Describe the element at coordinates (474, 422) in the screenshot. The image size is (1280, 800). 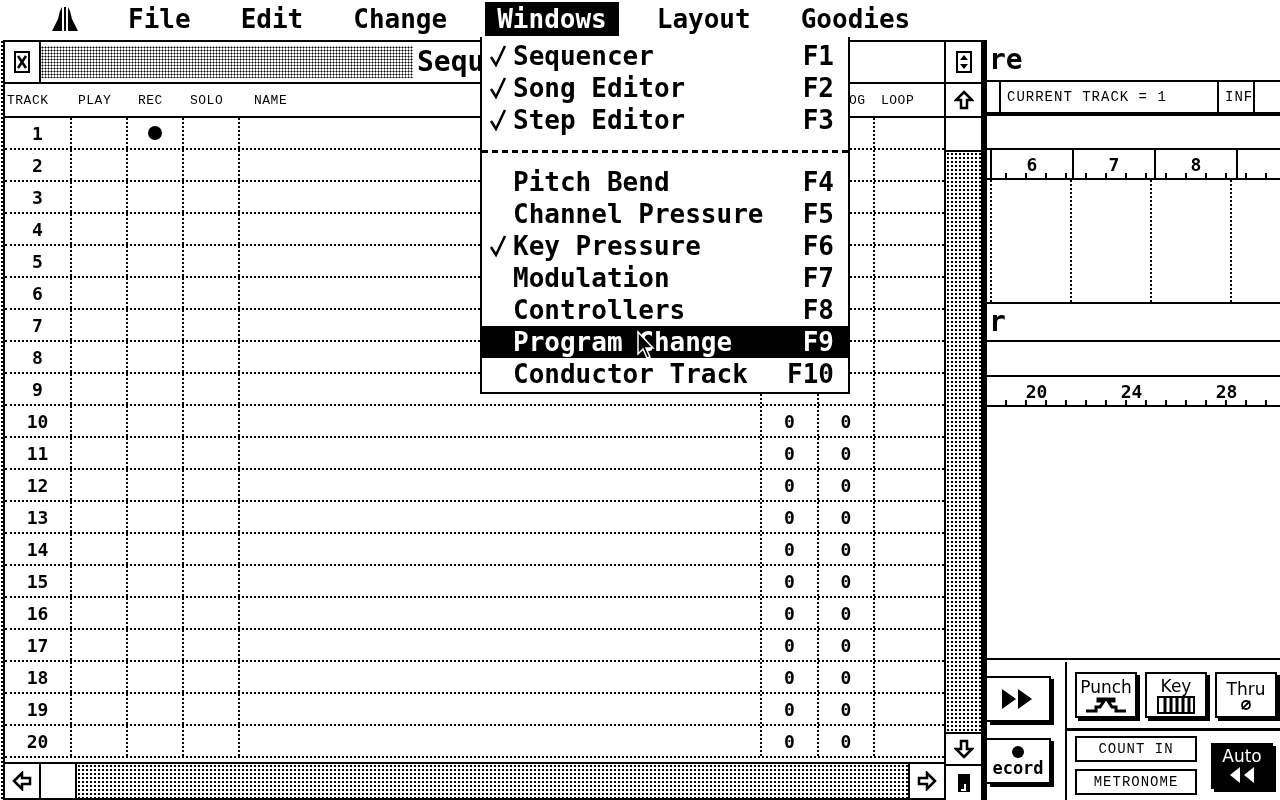
I see `table-row: 10 0 0` at that location.